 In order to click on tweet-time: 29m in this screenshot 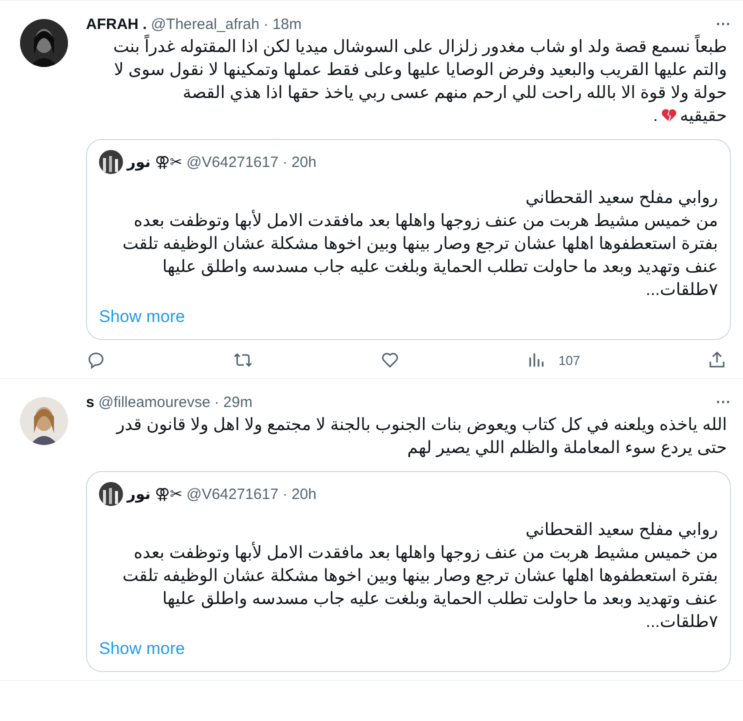, I will do `click(237, 402)`.